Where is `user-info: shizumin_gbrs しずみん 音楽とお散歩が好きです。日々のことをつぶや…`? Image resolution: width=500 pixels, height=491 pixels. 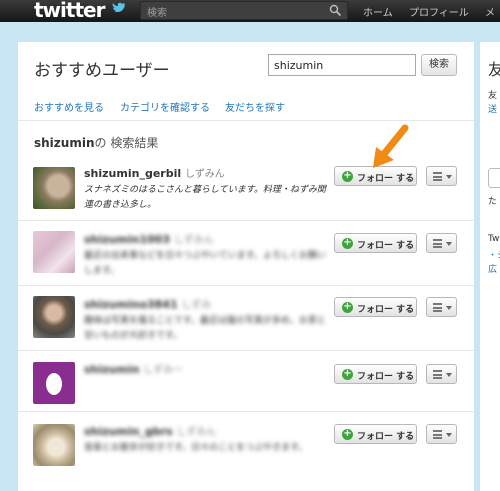
user-info: shizumin_gbrs しずみん 音楽とお散歩が好きです。日々のことをつぶや… is located at coordinates (209, 439).